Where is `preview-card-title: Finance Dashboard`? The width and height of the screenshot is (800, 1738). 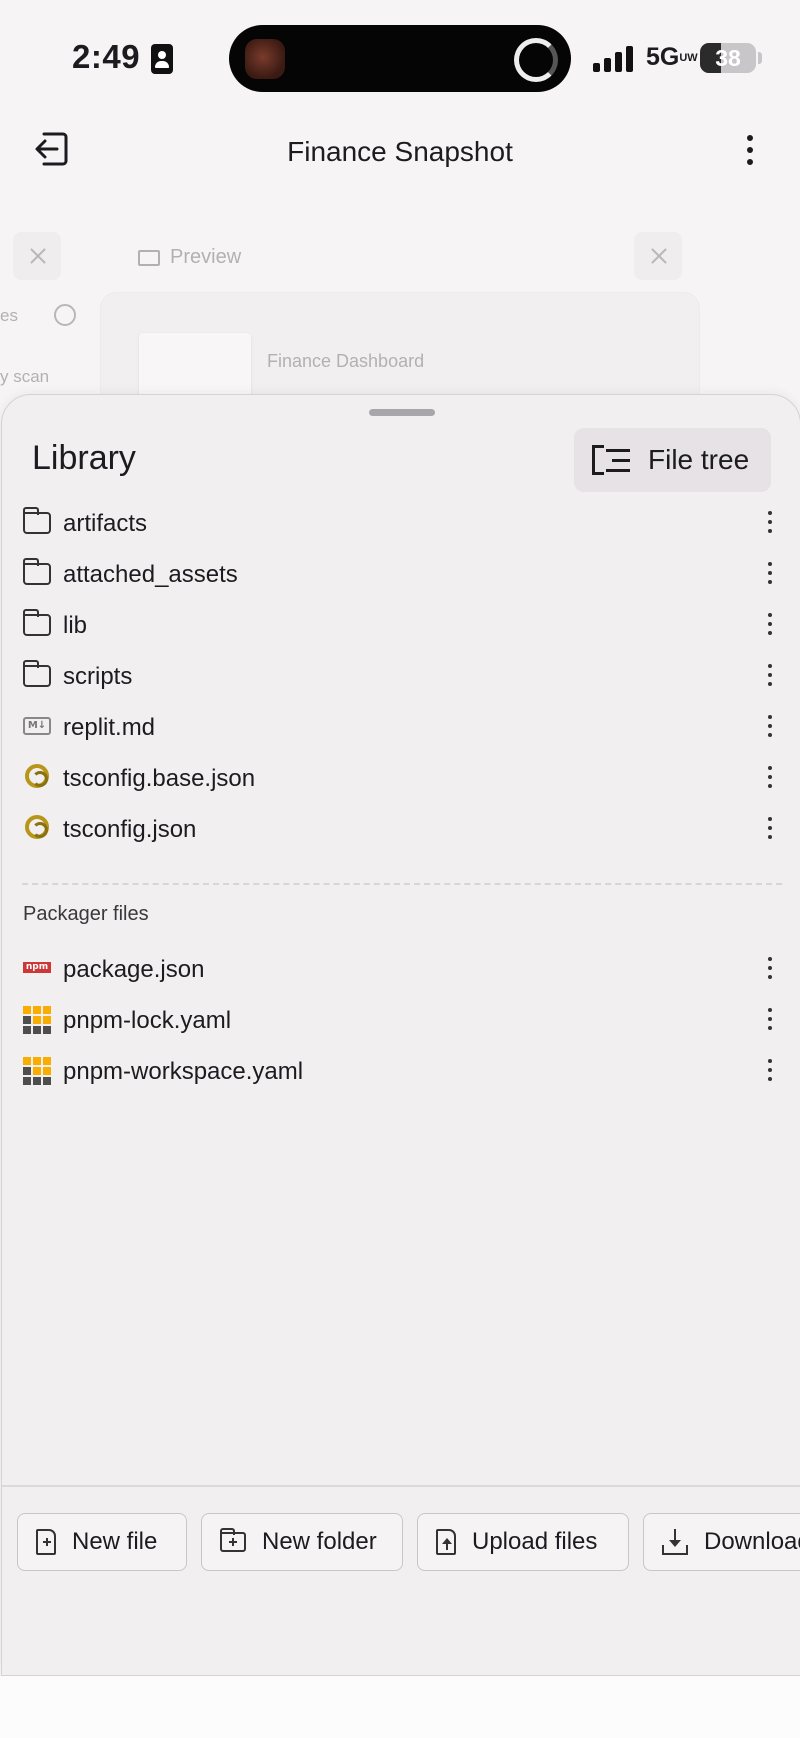 preview-card-title: Finance Dashboard is located at coordinates (346, 361).